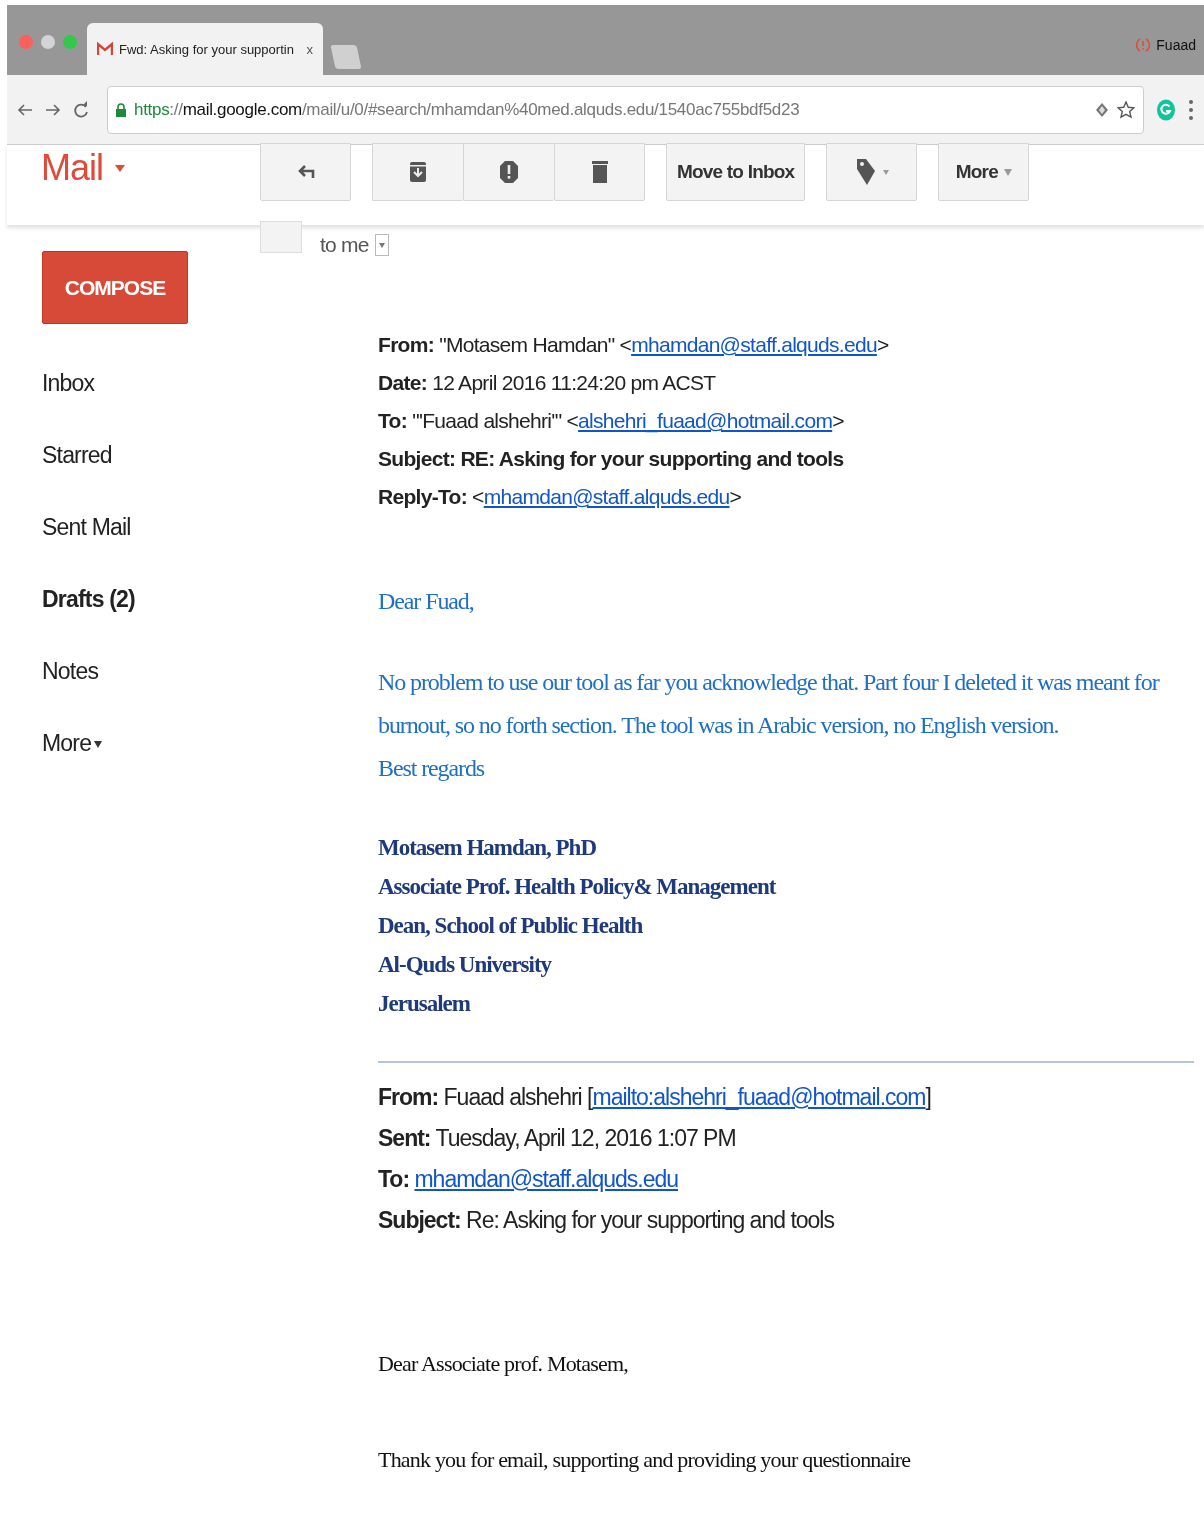  I want to click on address-bar: https://mail.google.com/mail/u/0/#search/mhamdan%40med.alquds.edu/1540ac755bdf5d23, so click(625, 109).